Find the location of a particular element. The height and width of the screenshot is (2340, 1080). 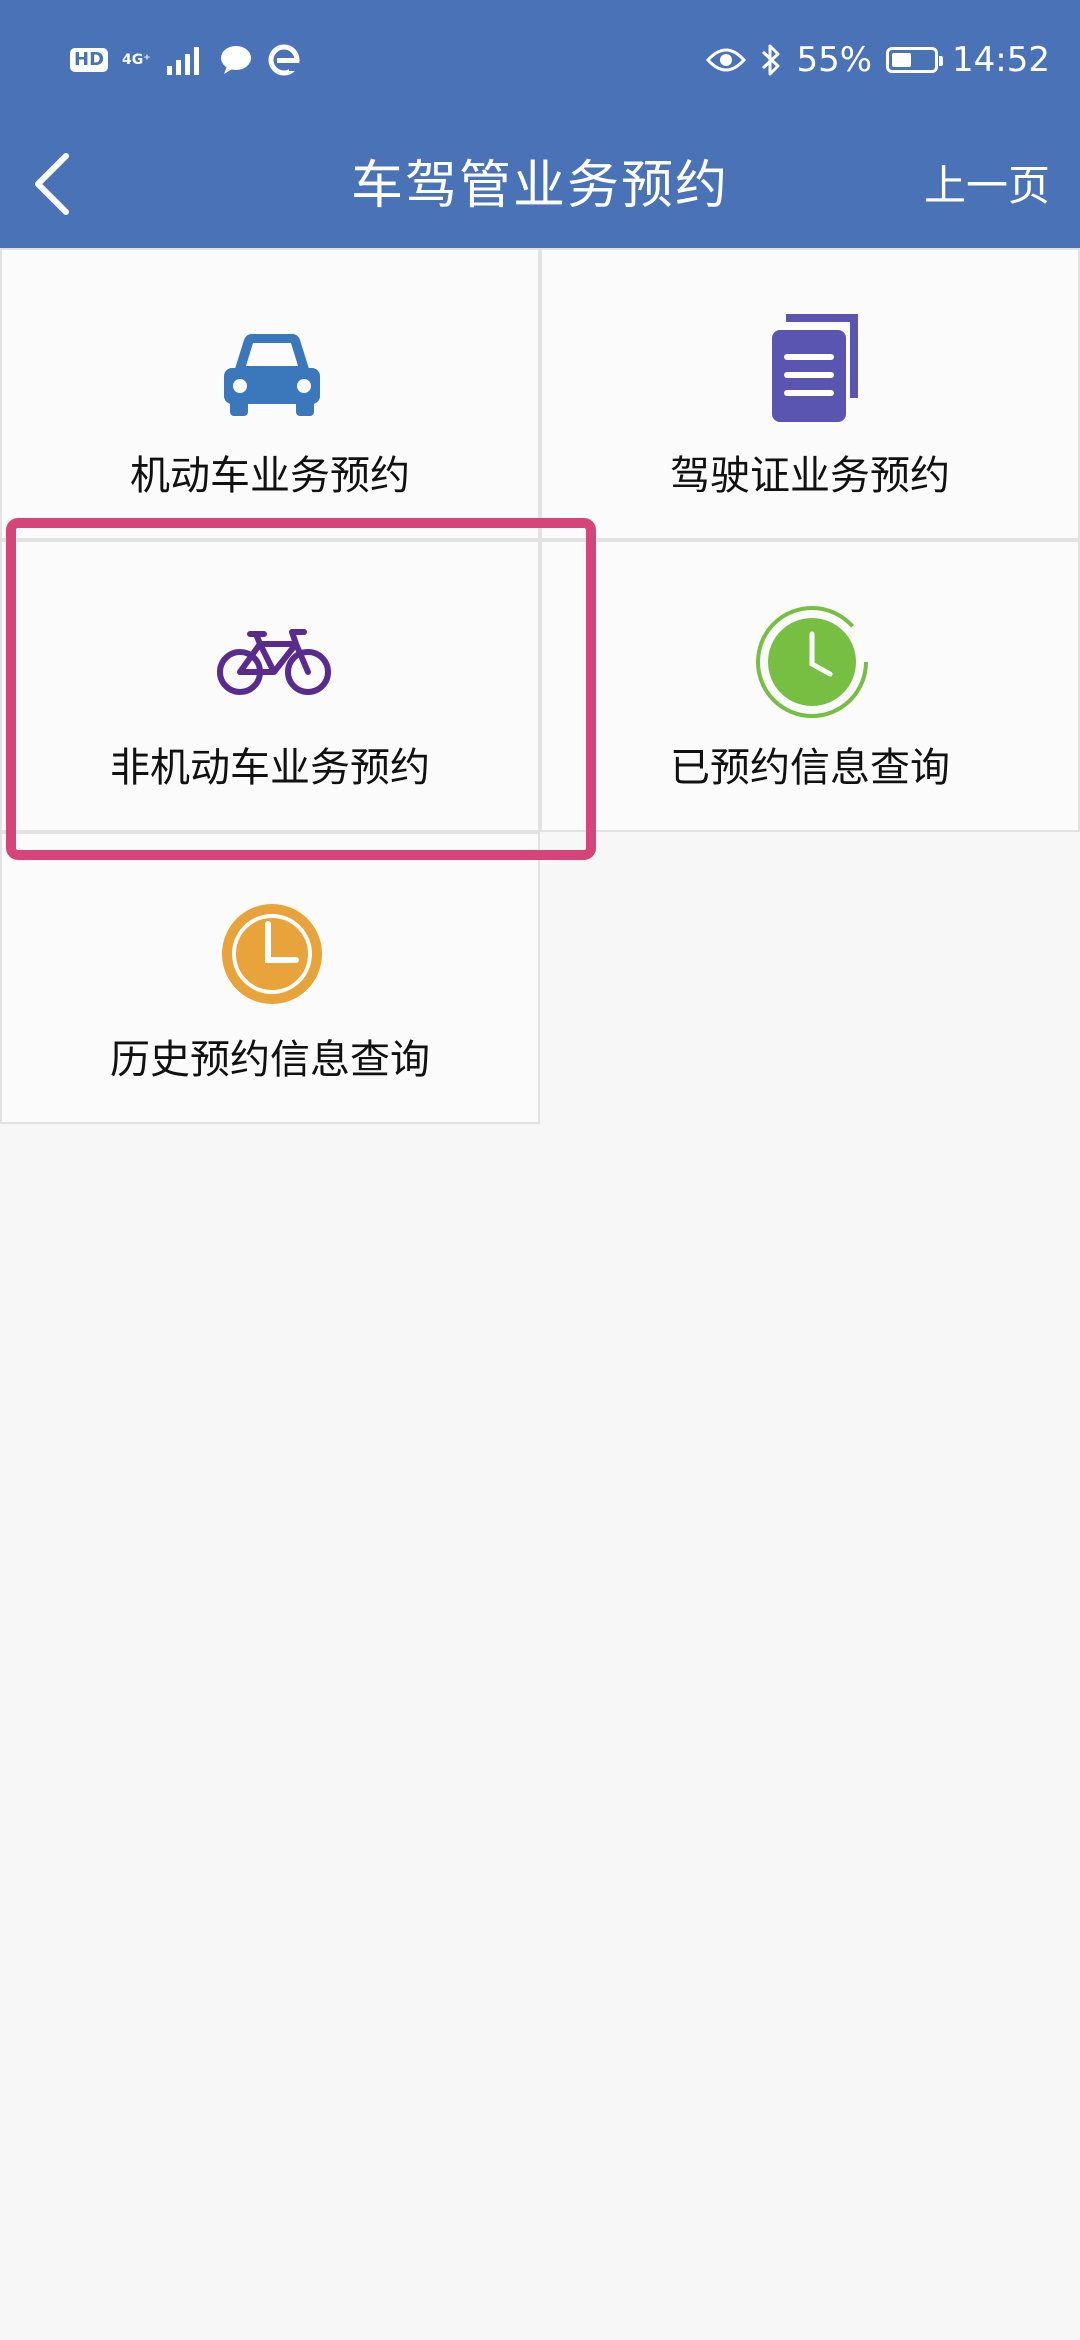

history-info-query-tile: 历史预约信息查询 is located at coordinates (270, 978).